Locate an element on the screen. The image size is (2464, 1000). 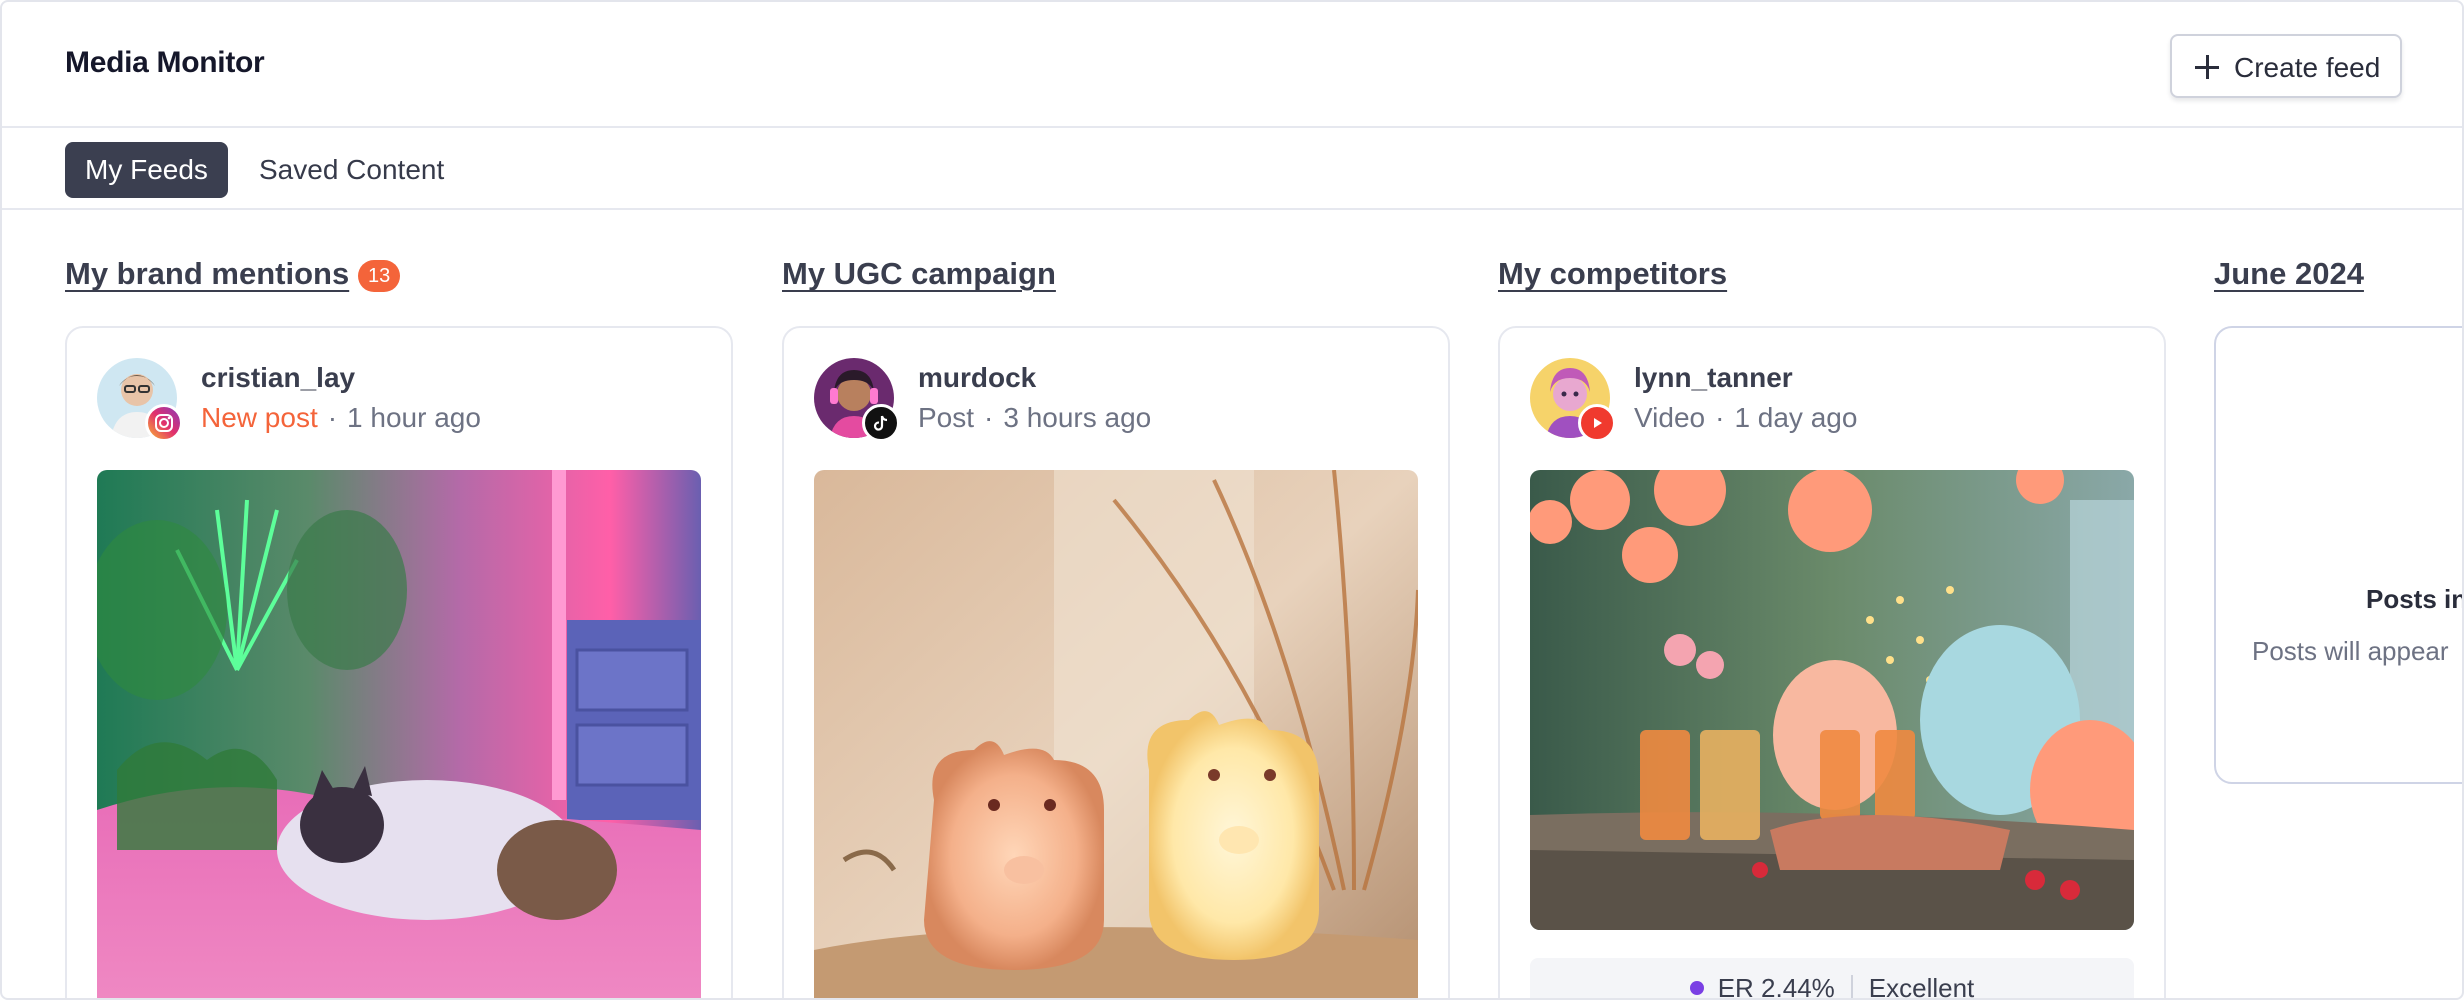
feed-title-competitors: My competitors is located at coordinates (1612, 274).